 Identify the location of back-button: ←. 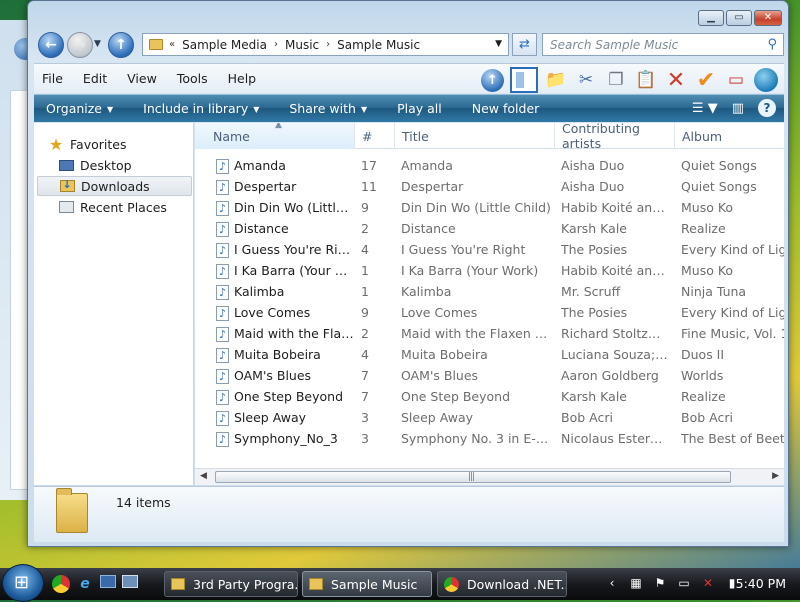
(51, 45).